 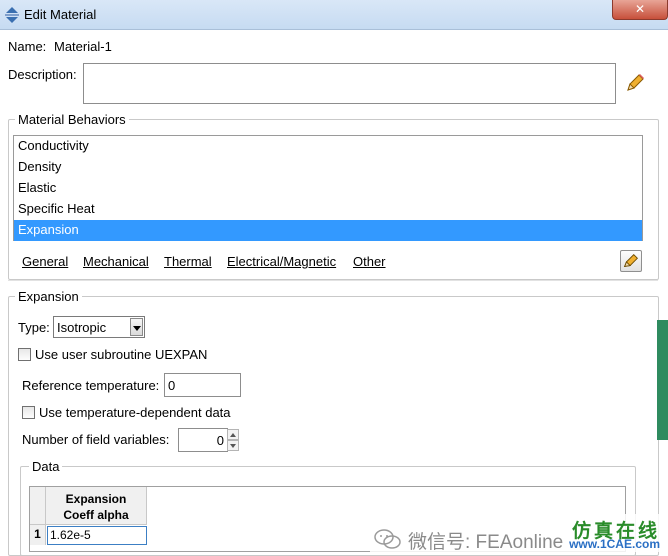 What do you see at coordinates (203, 440) in the screenshot?
I see `field-variables-input: 0` at bounding box center [203, 440].